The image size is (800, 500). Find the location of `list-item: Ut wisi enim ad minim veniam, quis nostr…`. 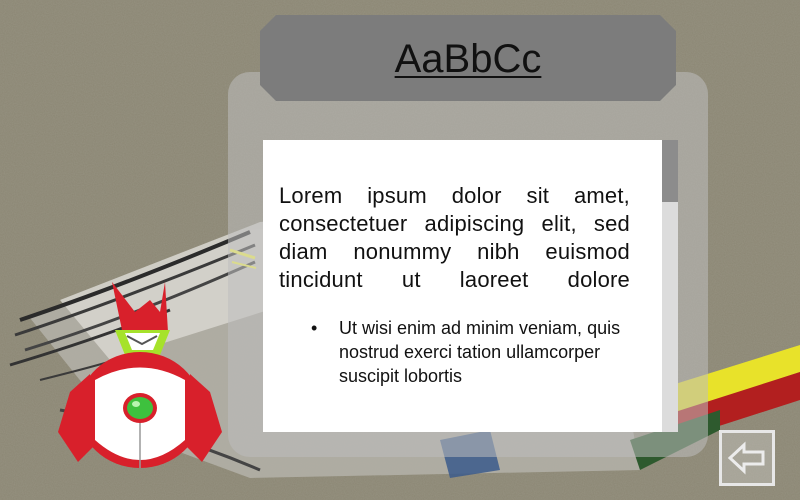

list-item: Ut wisi enim ad minim veniam, quis nostr… is located at coordinates (485, 352).